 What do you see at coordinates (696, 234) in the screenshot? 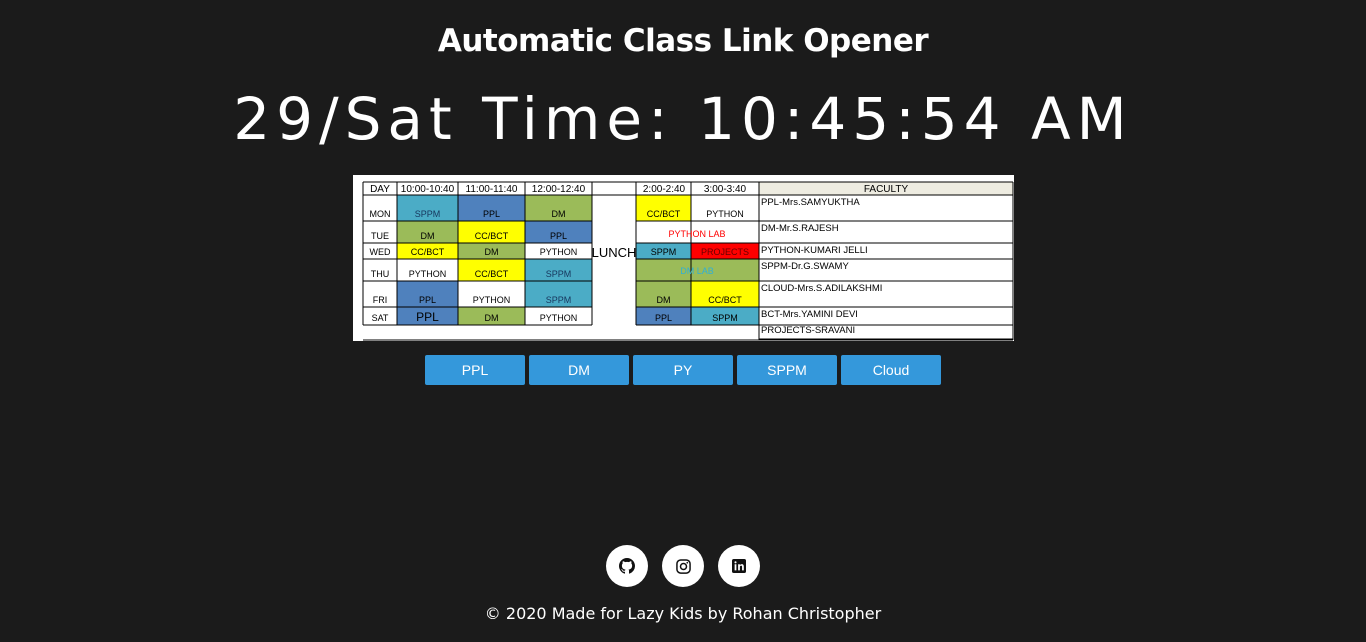
I see `timetable-lab-text: PYTHON LAB` at bounding box center [696, 234].